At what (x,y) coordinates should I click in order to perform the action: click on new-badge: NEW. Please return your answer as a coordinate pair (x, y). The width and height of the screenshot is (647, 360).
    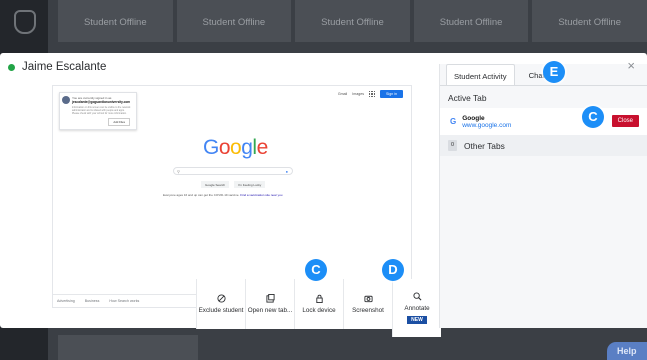
    Looking at the image, I should click on (417, 320).